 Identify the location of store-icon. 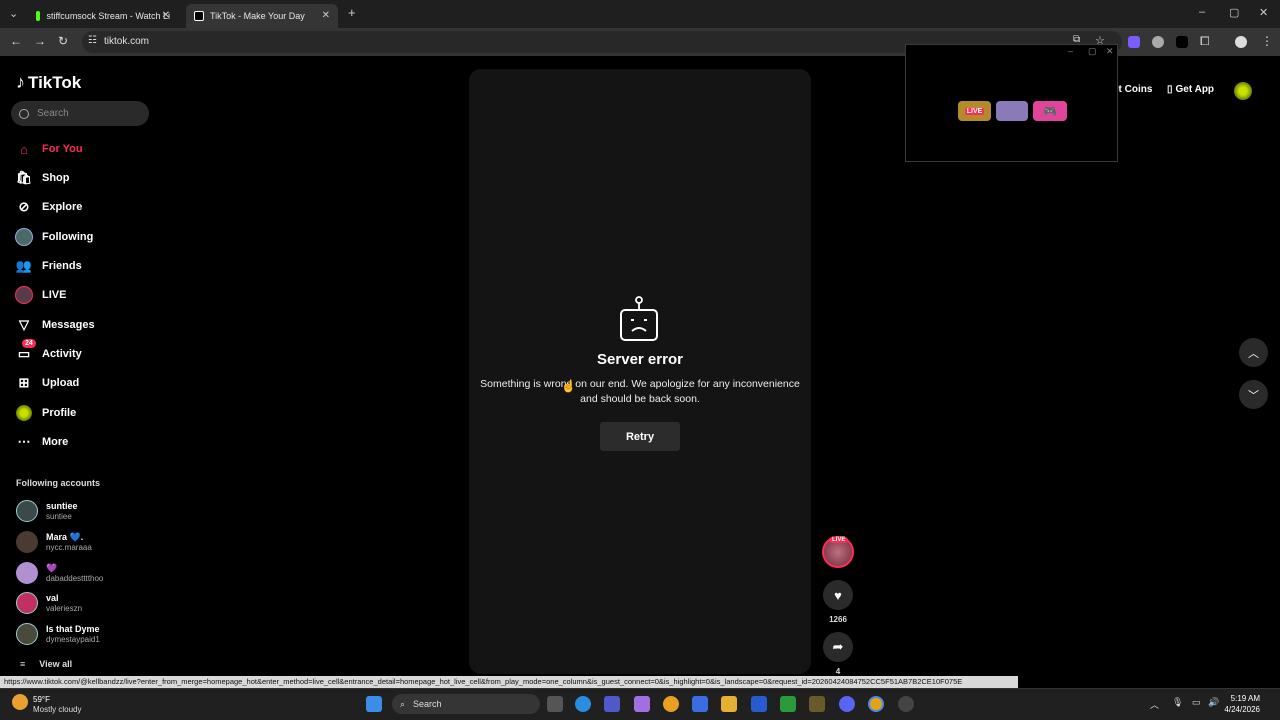
(700, 704).